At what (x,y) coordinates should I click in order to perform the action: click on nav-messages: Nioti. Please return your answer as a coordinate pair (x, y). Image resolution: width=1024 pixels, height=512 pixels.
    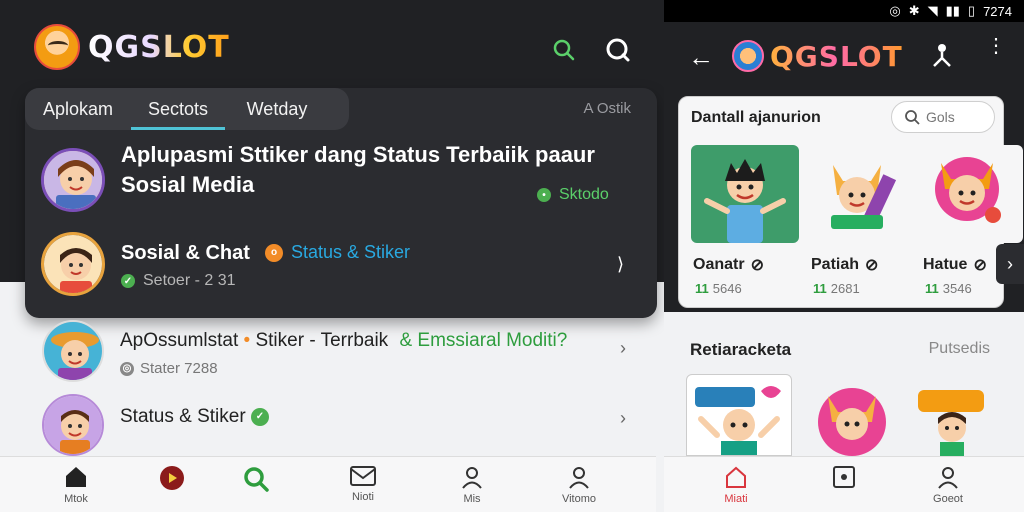
    Looking at the image, I should click on (363, 484).